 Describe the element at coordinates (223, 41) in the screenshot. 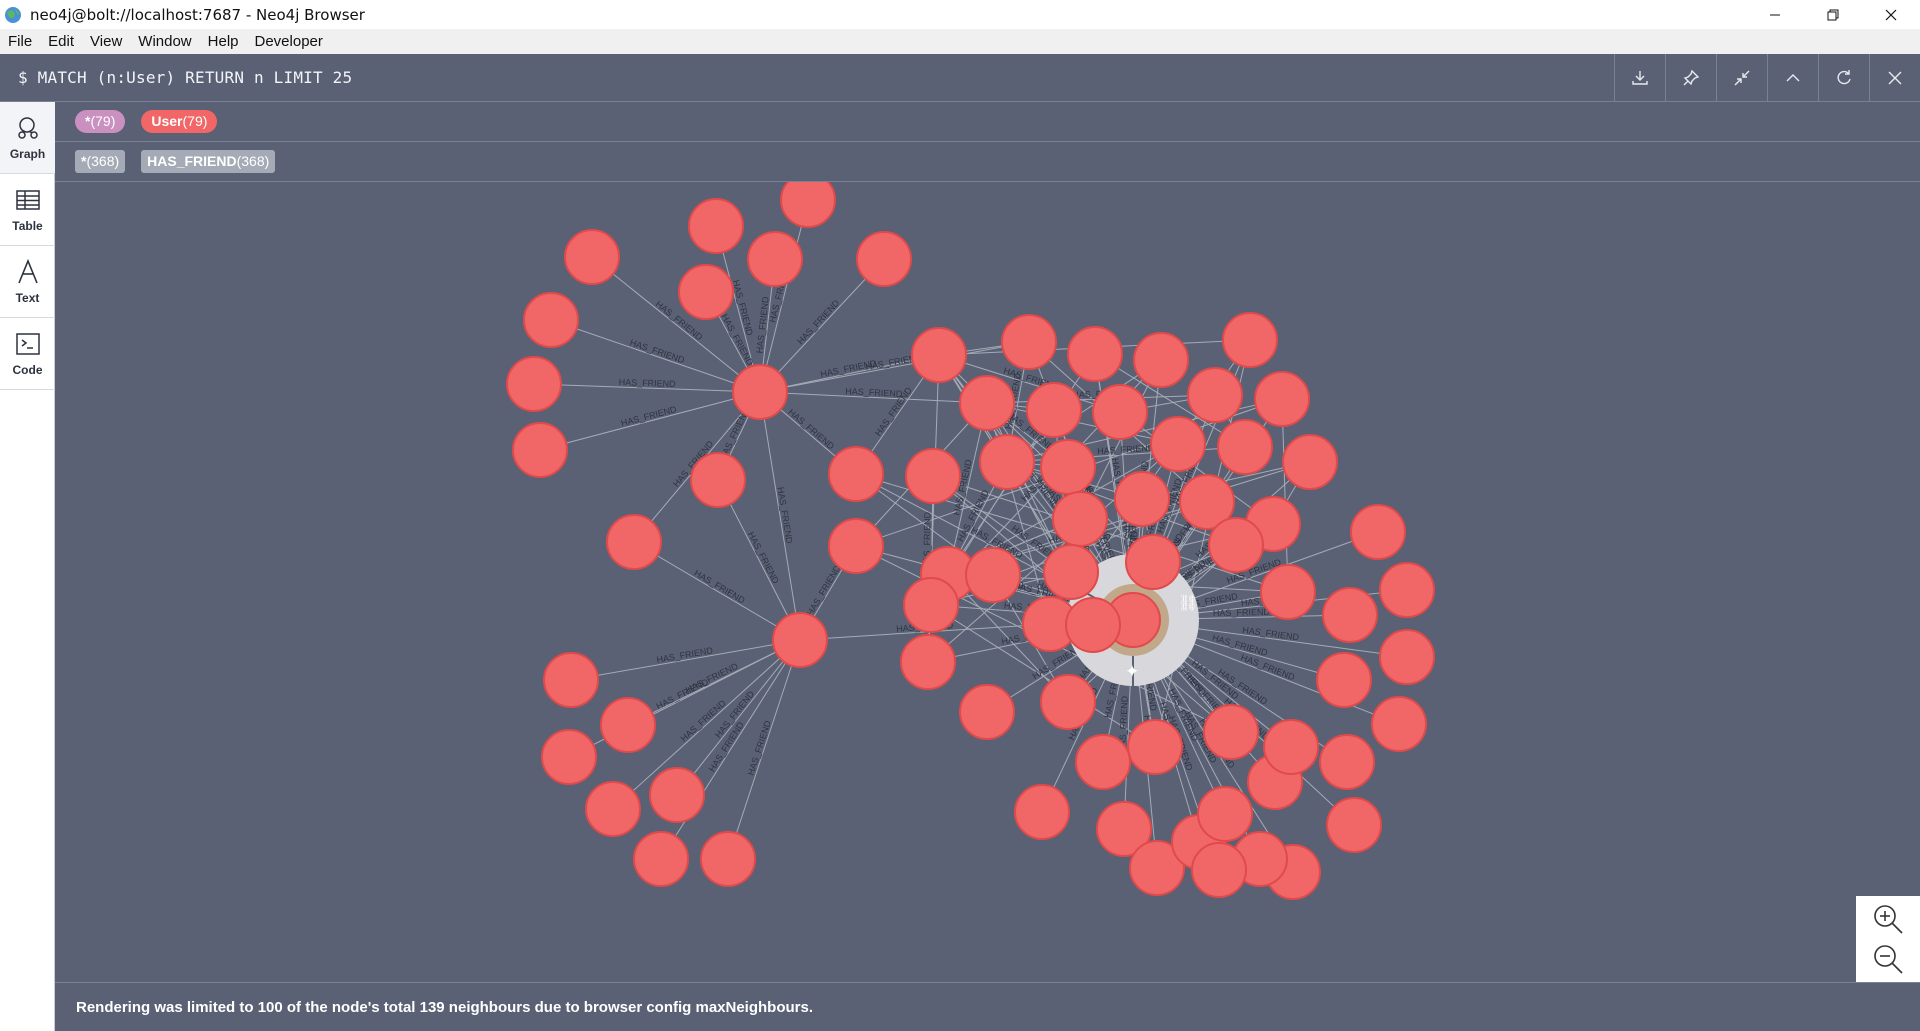

I see `menu-help: Help` at that location.